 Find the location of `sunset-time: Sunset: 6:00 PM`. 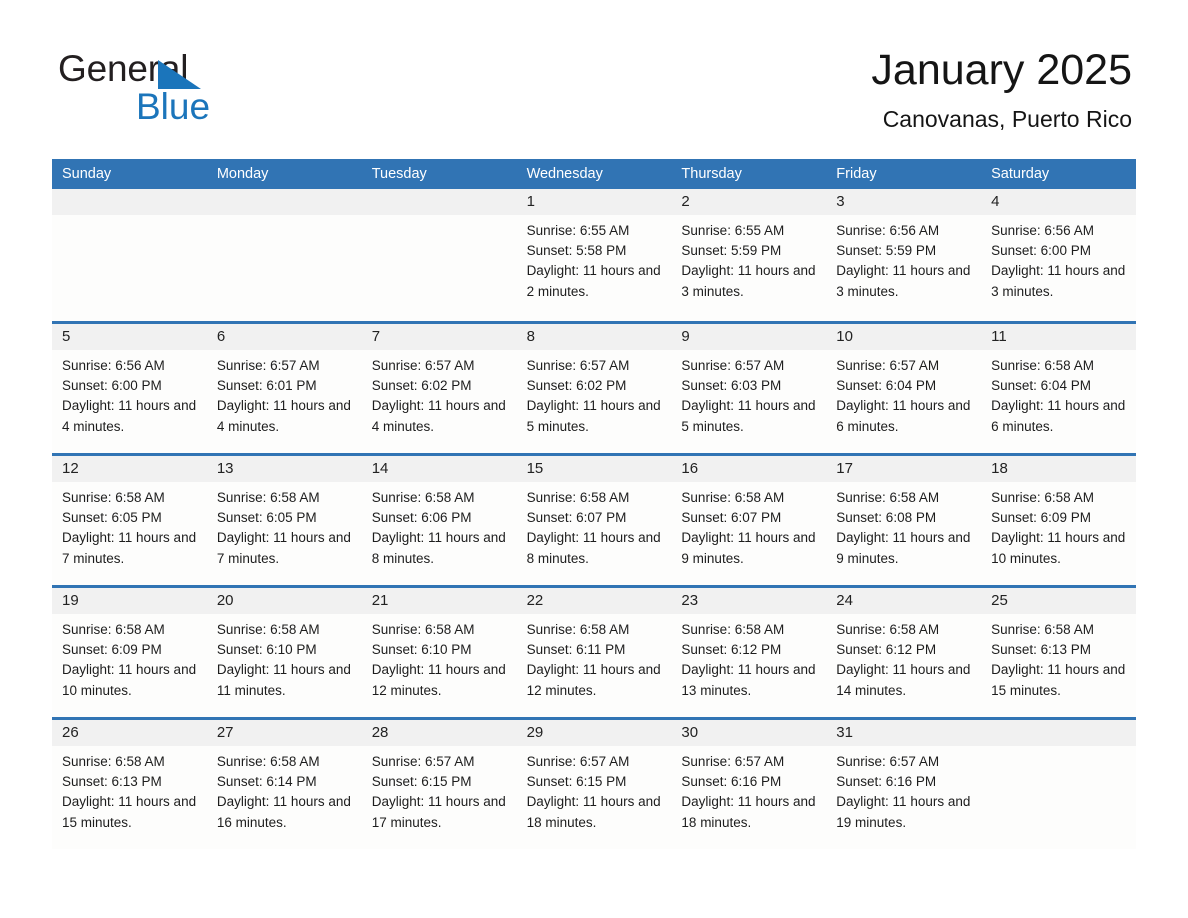

sunset-time: Sunset: 6:00 PM is located at coordinates (112, 386).